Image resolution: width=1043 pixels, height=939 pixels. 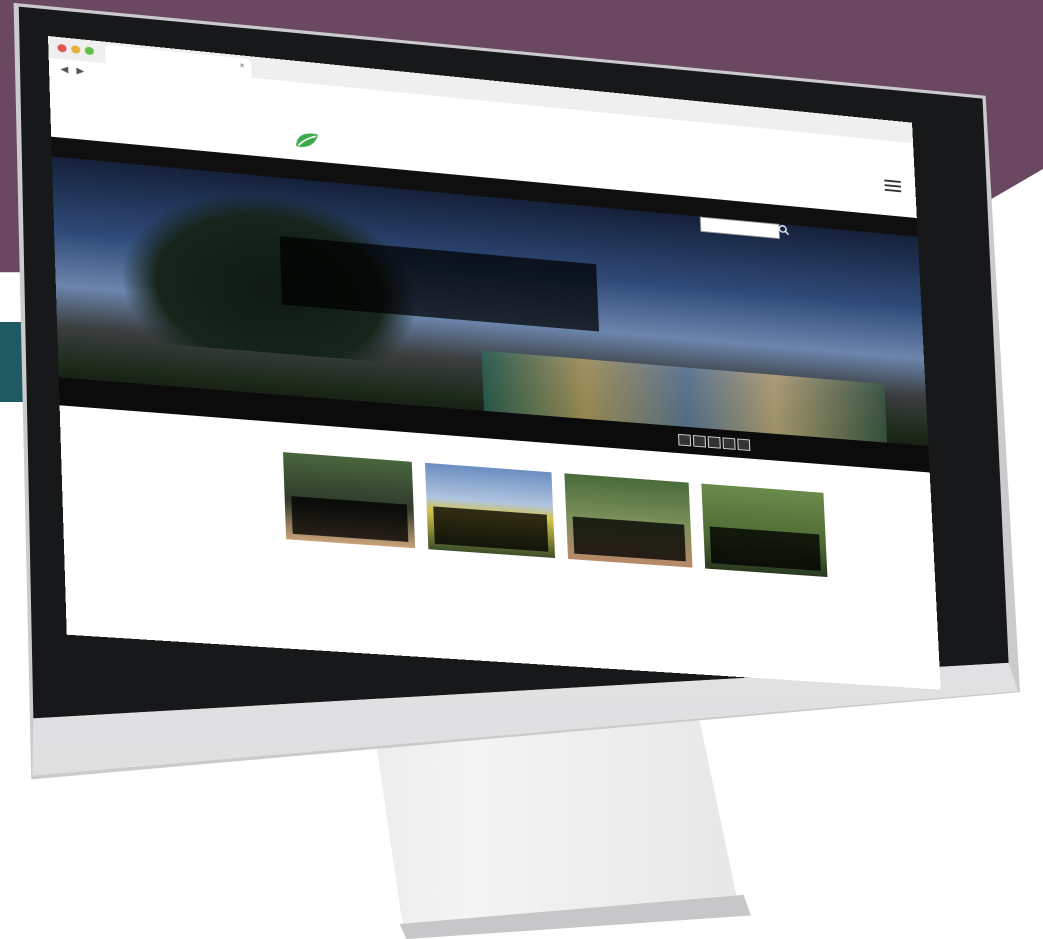 I want to click on tab-close-icon: ×, so click(x=242, y=65).